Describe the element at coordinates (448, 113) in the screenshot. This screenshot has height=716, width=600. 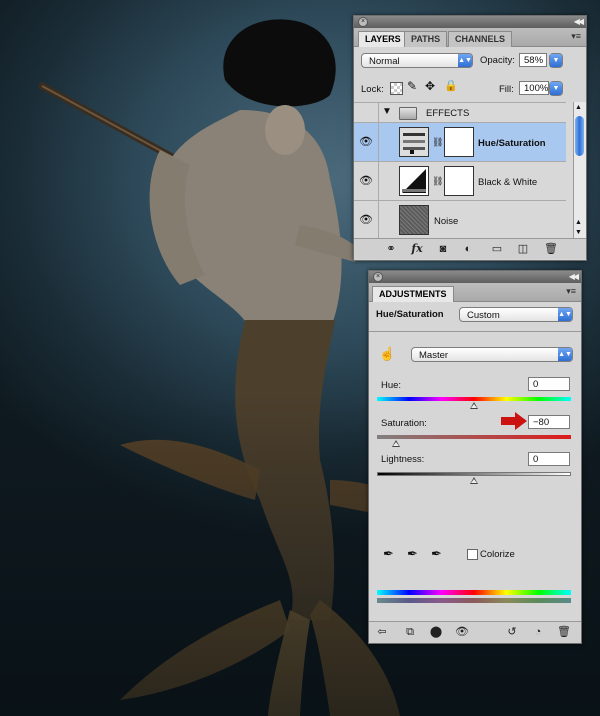
I see `group-name: EFFECTS` at that location.